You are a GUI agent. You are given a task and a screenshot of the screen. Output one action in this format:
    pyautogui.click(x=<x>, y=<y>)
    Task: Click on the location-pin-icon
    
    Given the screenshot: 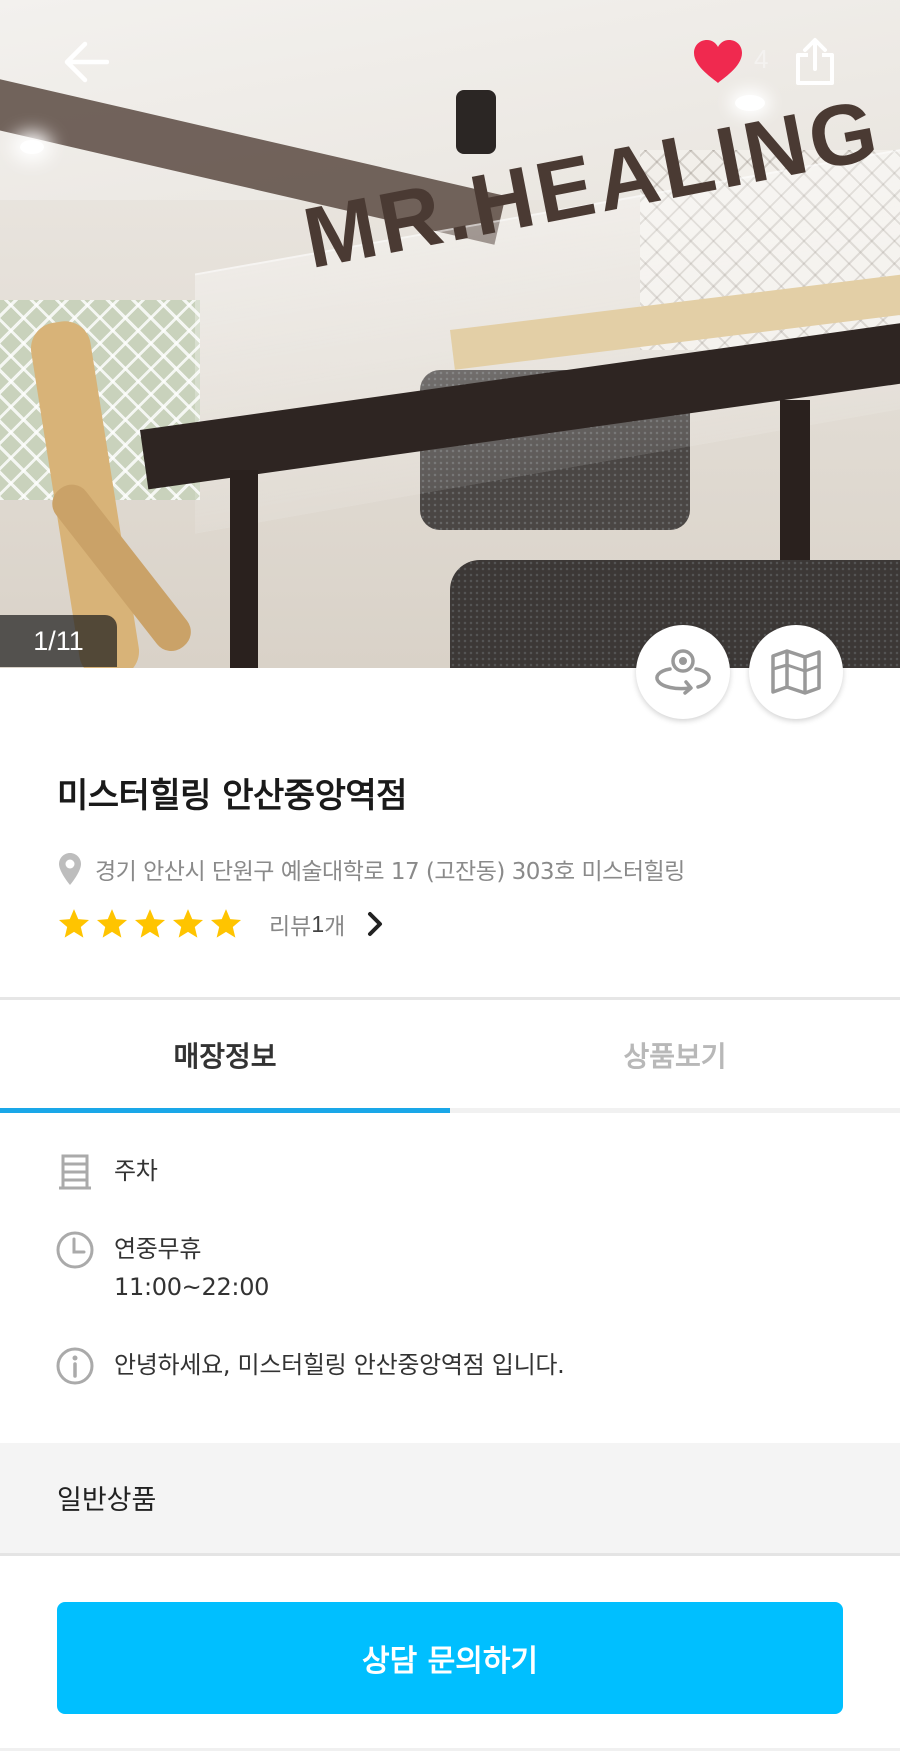 What is the action you would take?
    pyautogui.click(x=70, y=869)
    